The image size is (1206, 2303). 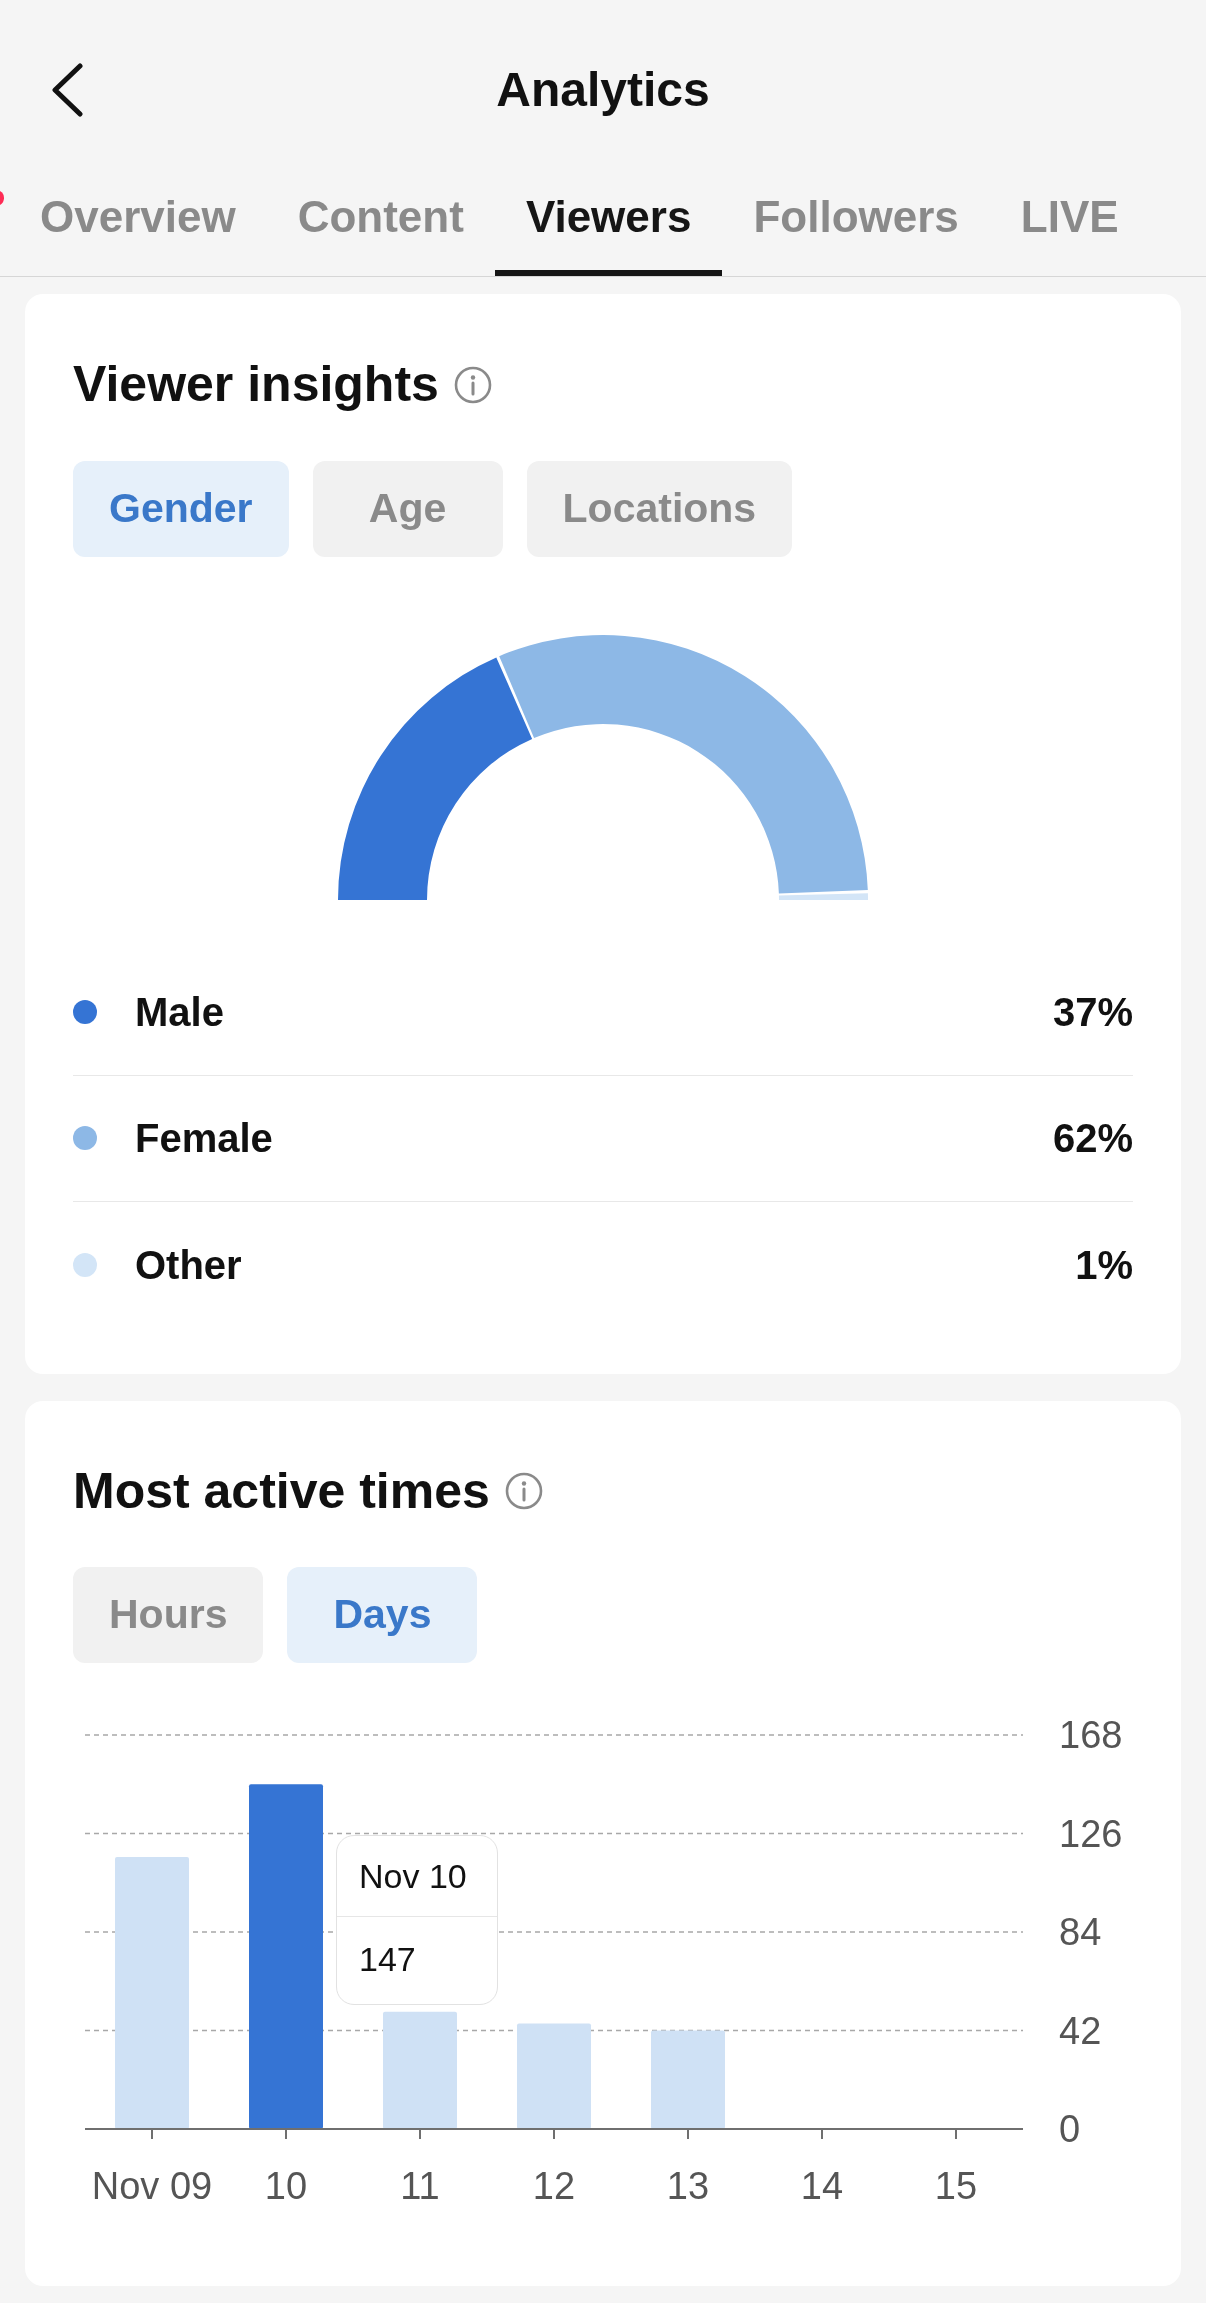 What do you see at coordinates (603, 90) in the screenshot?
I see `page-title: Analytics` at bounding box center [603, 90].